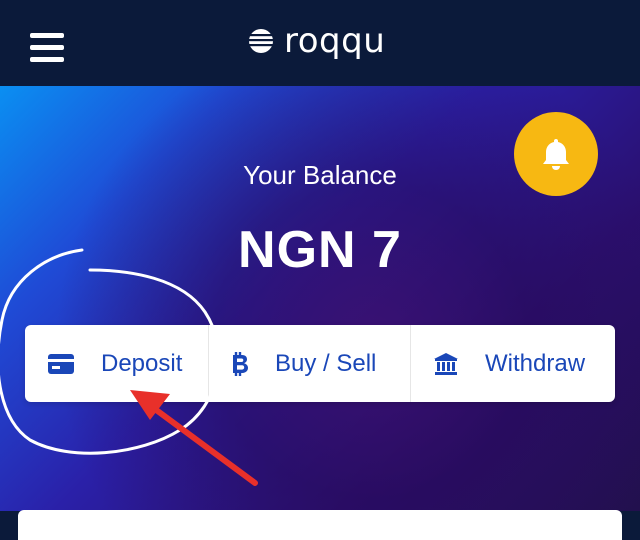 This screenshot has height=540, width=640. Describe the element at coordinates (335, 41) in the screenshot. I see `logo-text: roqqu` at that location.